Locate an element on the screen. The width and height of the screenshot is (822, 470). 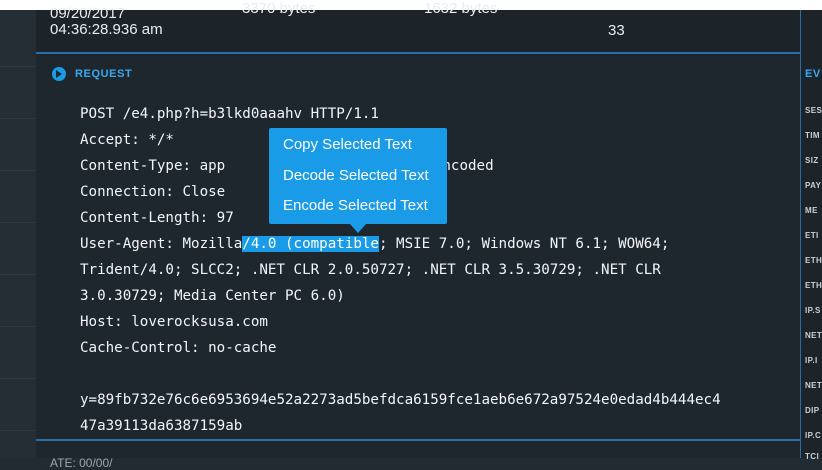
detail-field-label: ME is located at coordinates (811, 210).